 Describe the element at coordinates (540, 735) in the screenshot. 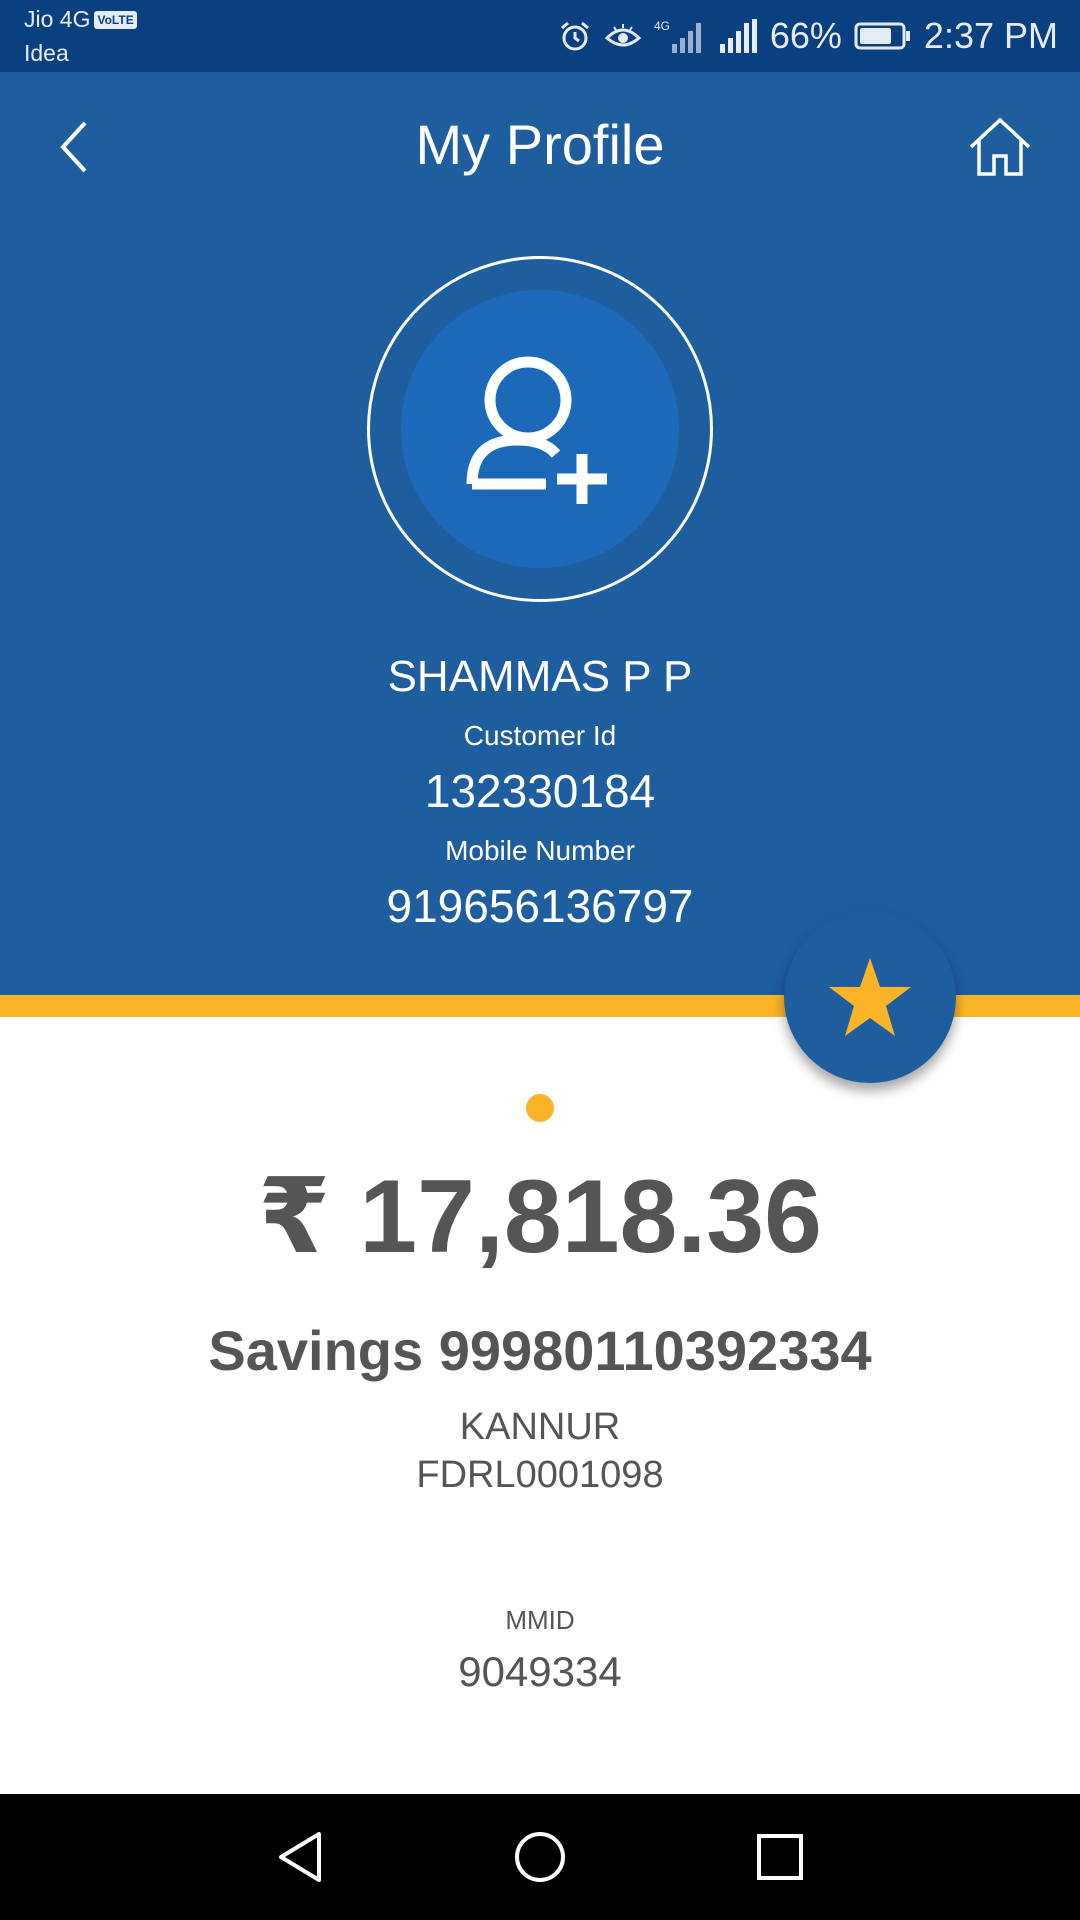

I see `customer-id-label: Customer Id` at that location.